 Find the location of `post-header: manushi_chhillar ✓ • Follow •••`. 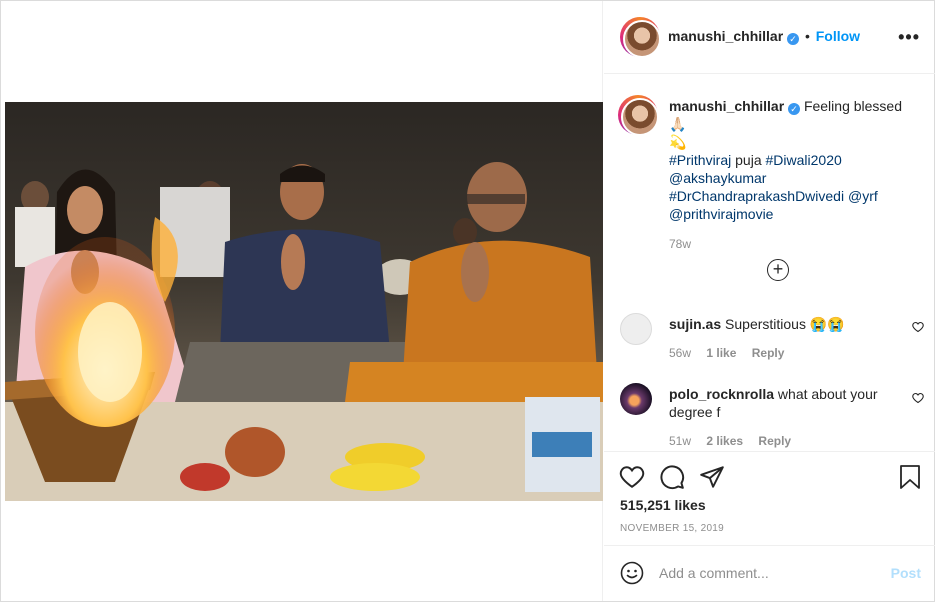

post-header: manushi_chhillar ✓ • Follow ••• is located at coordinates (769, 37).